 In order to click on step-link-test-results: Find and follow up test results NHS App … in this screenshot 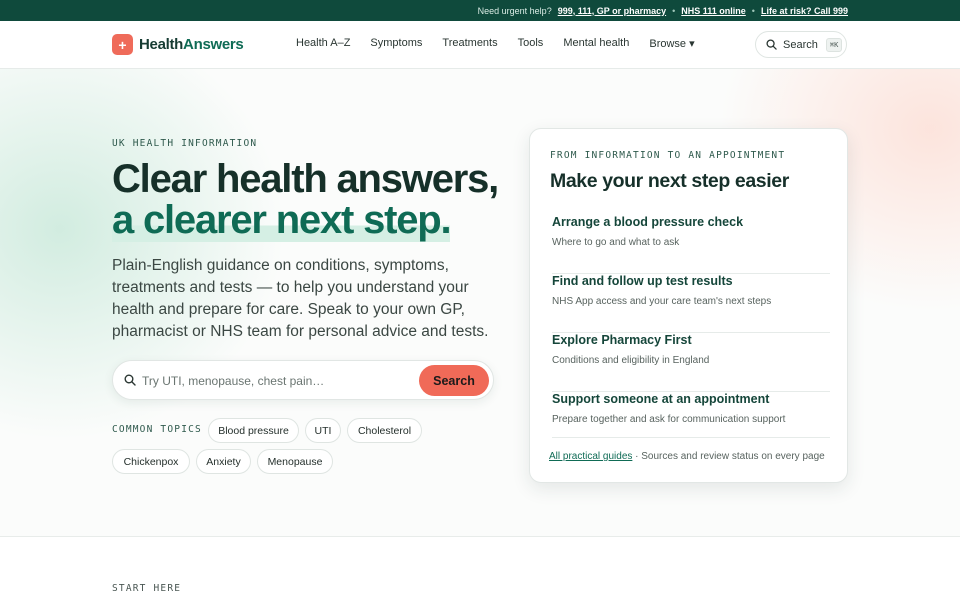, I will do `click(691, 303)`.